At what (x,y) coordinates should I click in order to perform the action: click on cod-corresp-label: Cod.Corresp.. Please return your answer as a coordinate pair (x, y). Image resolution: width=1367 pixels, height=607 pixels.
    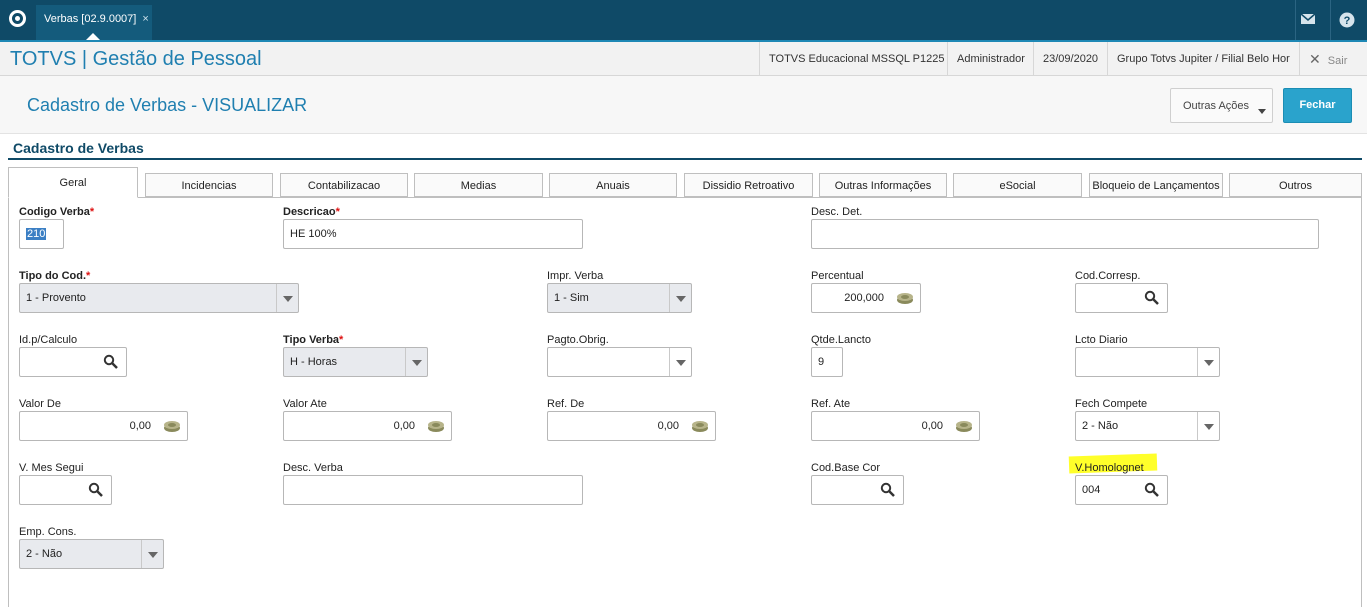
    Looking at the image, I should click on (1108, 276).